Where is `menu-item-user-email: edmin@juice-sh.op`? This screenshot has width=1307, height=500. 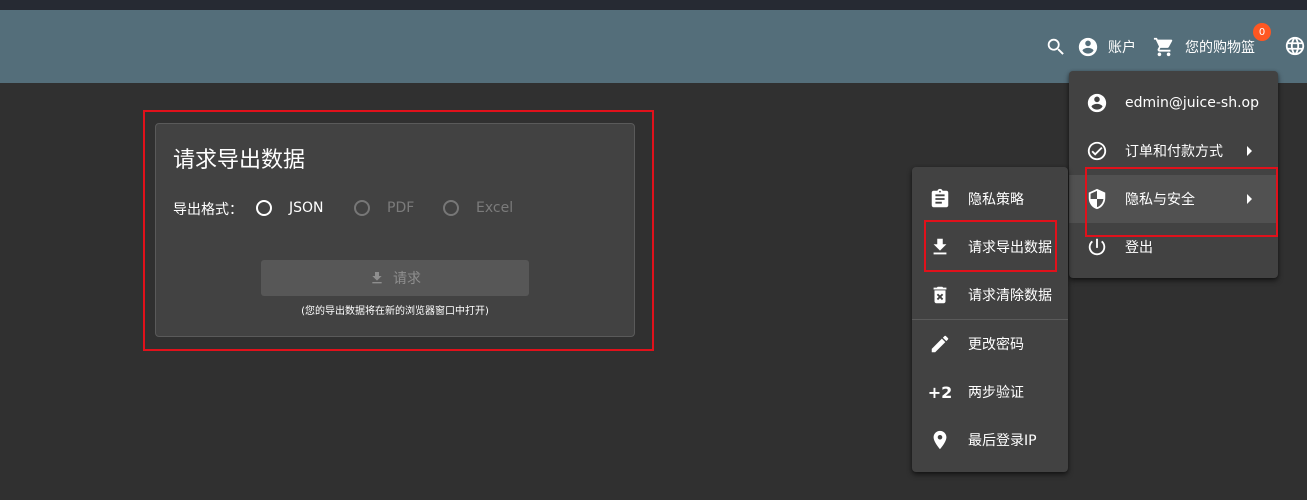 menu-item-user-email: edmin@juice-sh.op is located at coordinates (1173, 103).